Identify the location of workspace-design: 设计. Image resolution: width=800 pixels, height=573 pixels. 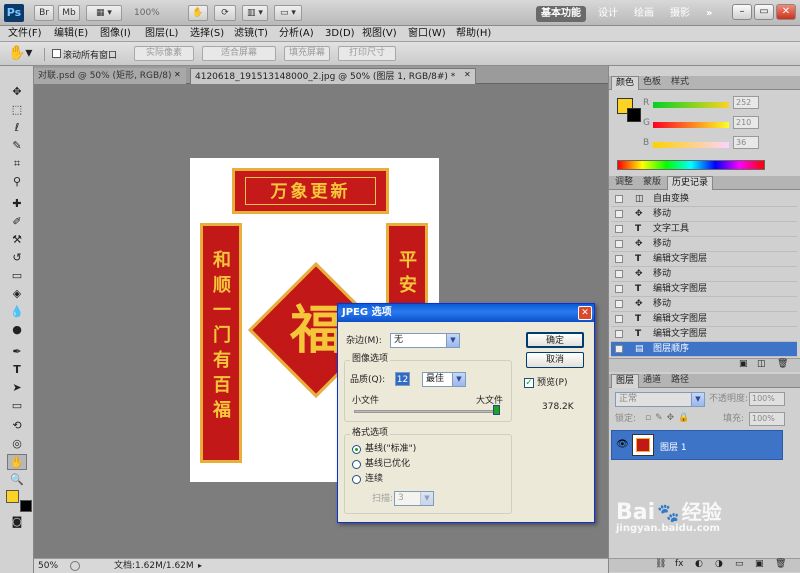
(608, 14).